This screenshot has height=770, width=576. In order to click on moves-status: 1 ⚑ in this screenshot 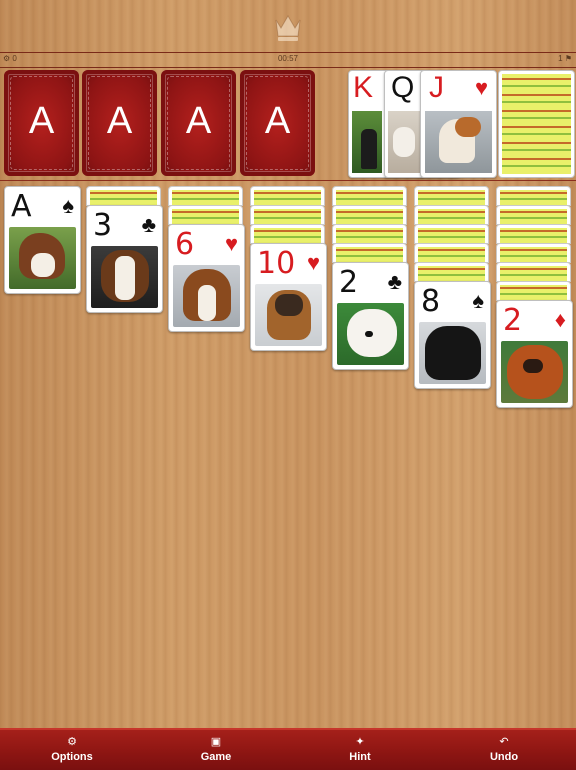, I will do `click(565, 58)`.